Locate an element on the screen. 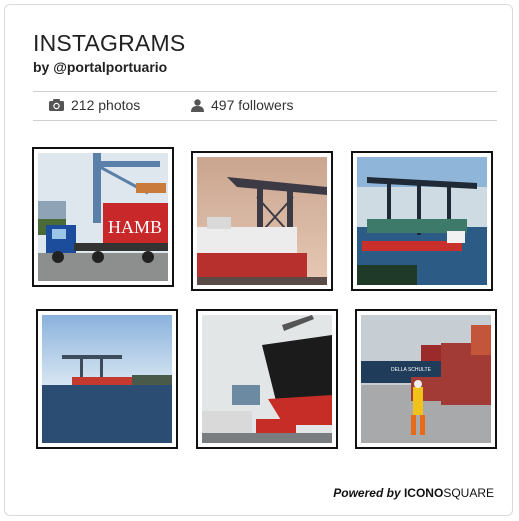 The width and height of the screenshot is (519, 521). powered-by: Powered by ICONOSQUARE is located at coordinates (413, 493).